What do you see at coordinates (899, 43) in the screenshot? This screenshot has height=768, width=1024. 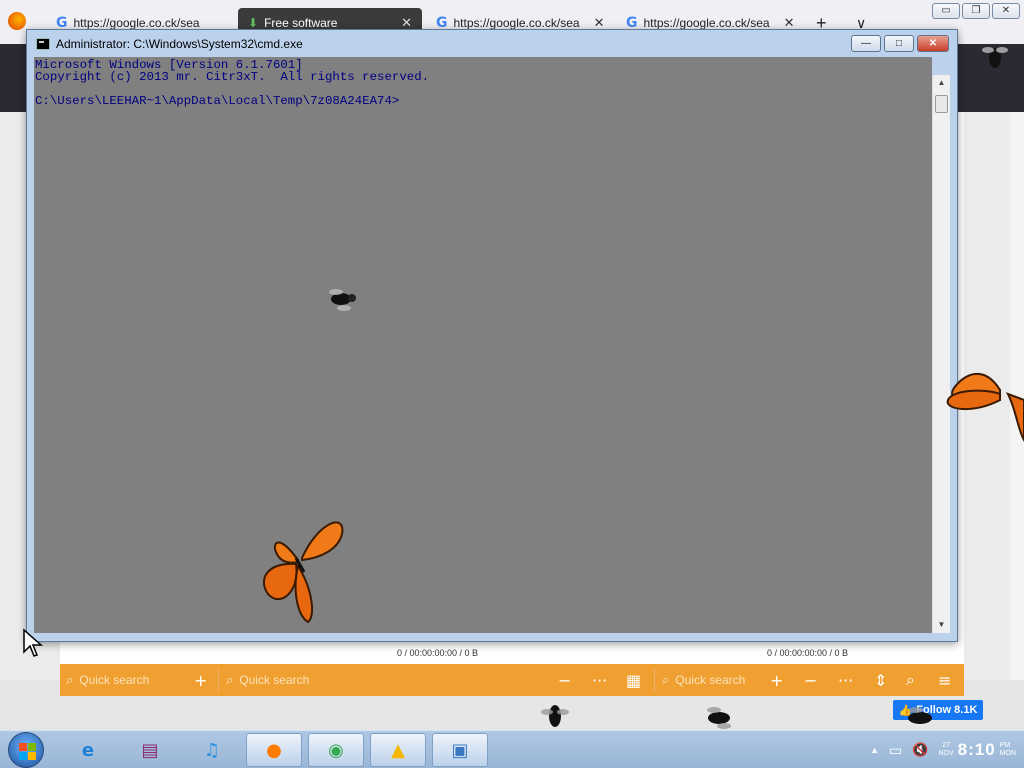 I see `cmd-maximize-button: □` at bounding box center [899, 43].